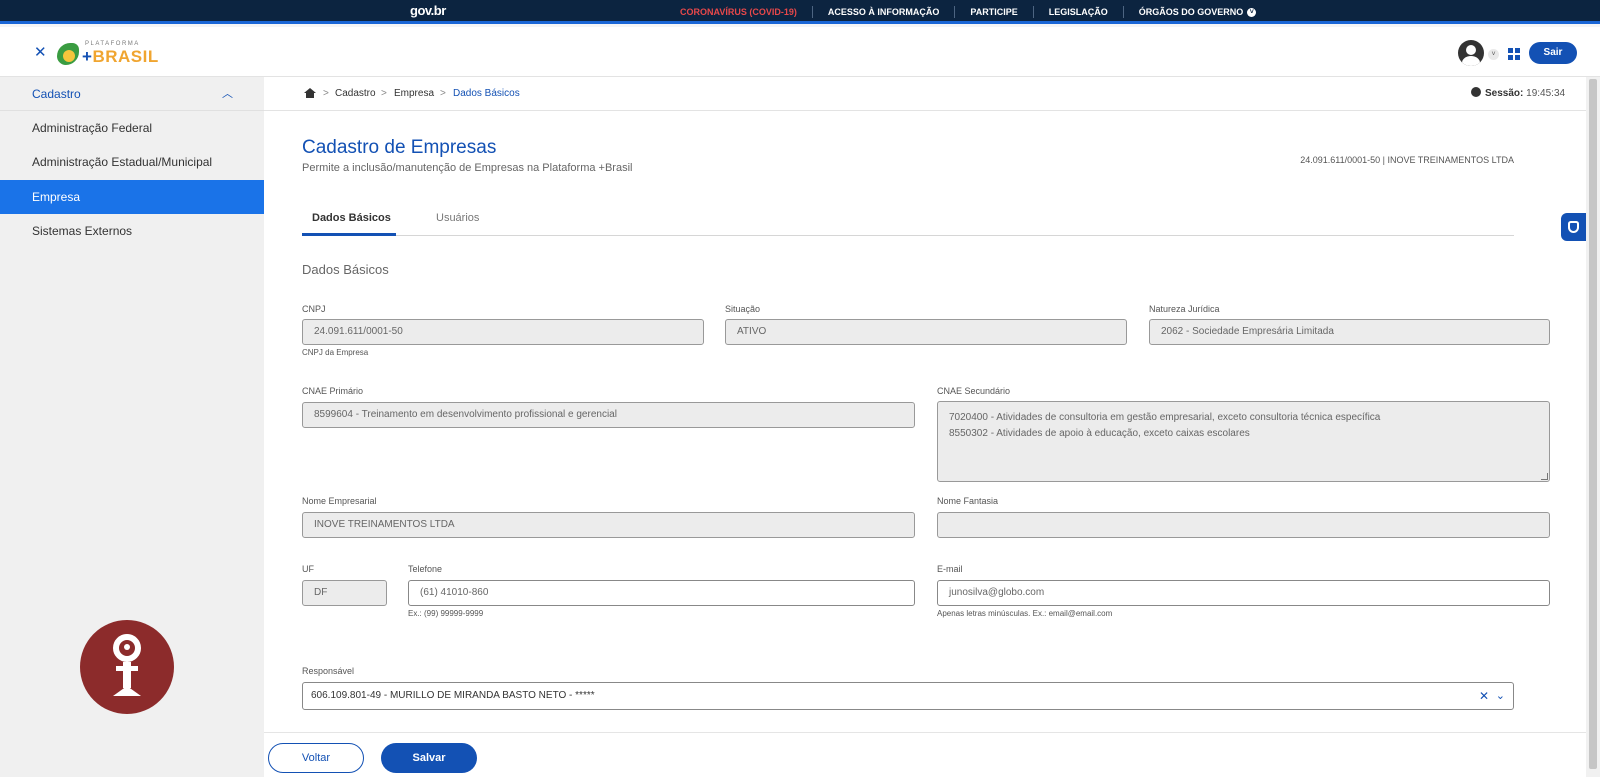  Describe the element at coordinates (1079, 12) in the screenshot. I see `gov-link-legislacao: LEGISLAÇÃO` at that location.